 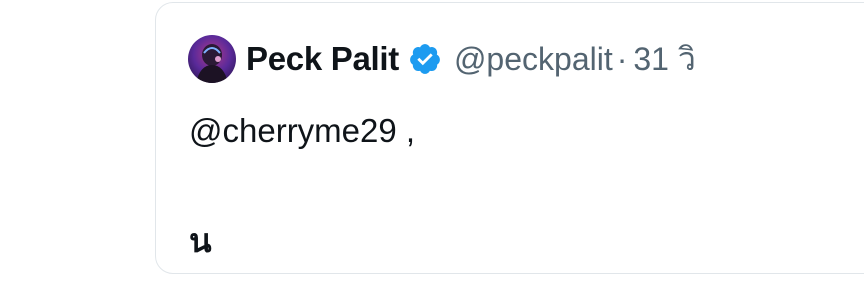 I want to click on tweet-timestamp: 31 วิ, so click(x=664, y=59).